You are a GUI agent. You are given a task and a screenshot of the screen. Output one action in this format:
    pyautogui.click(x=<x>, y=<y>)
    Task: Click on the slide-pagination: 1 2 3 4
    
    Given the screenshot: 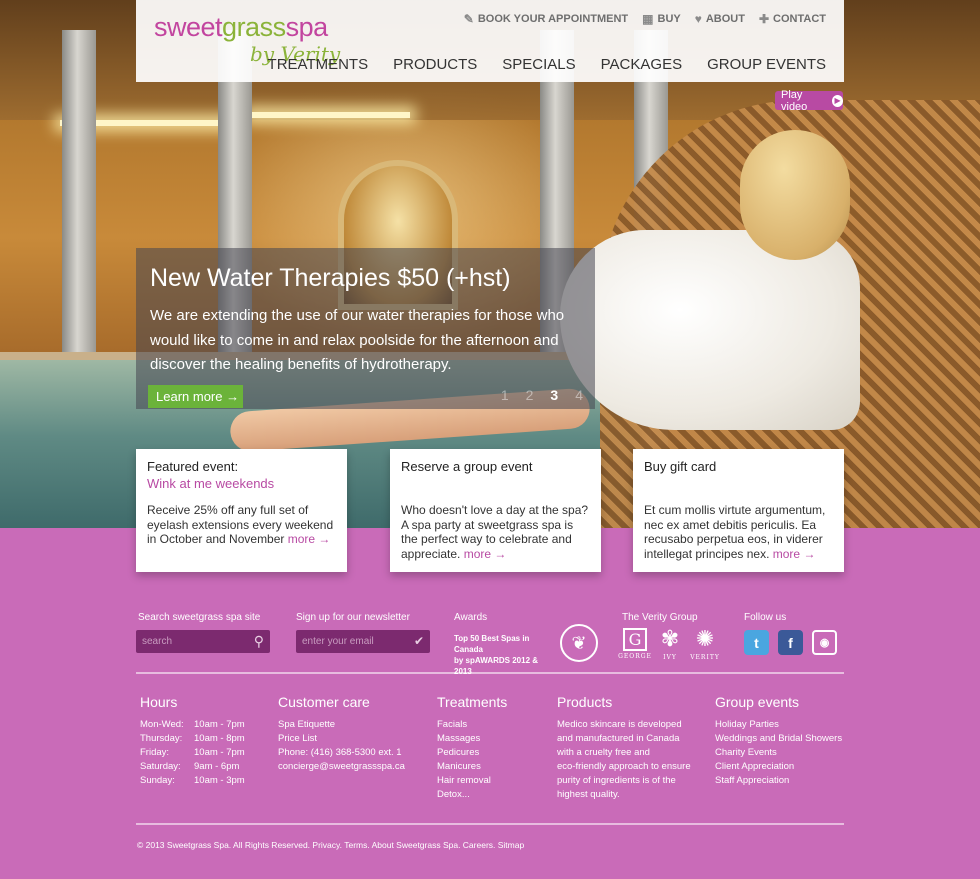 What is the action you would take?
    pyautogui.click(x=542, y=395)
    